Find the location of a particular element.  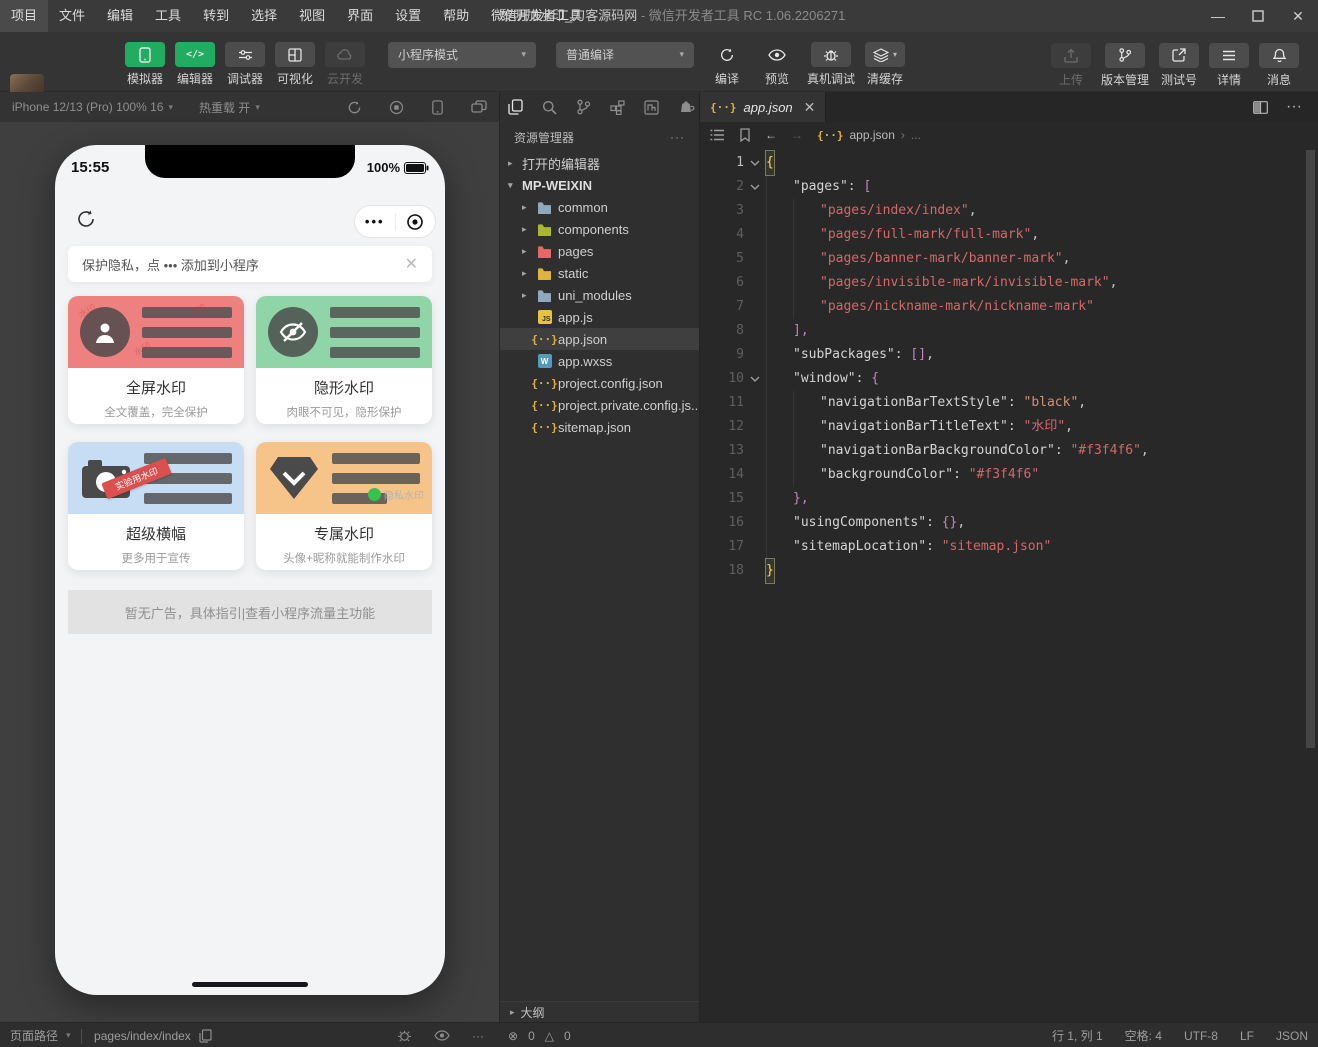

vconsole-bug-icon is located at coordinates (404, 1035).